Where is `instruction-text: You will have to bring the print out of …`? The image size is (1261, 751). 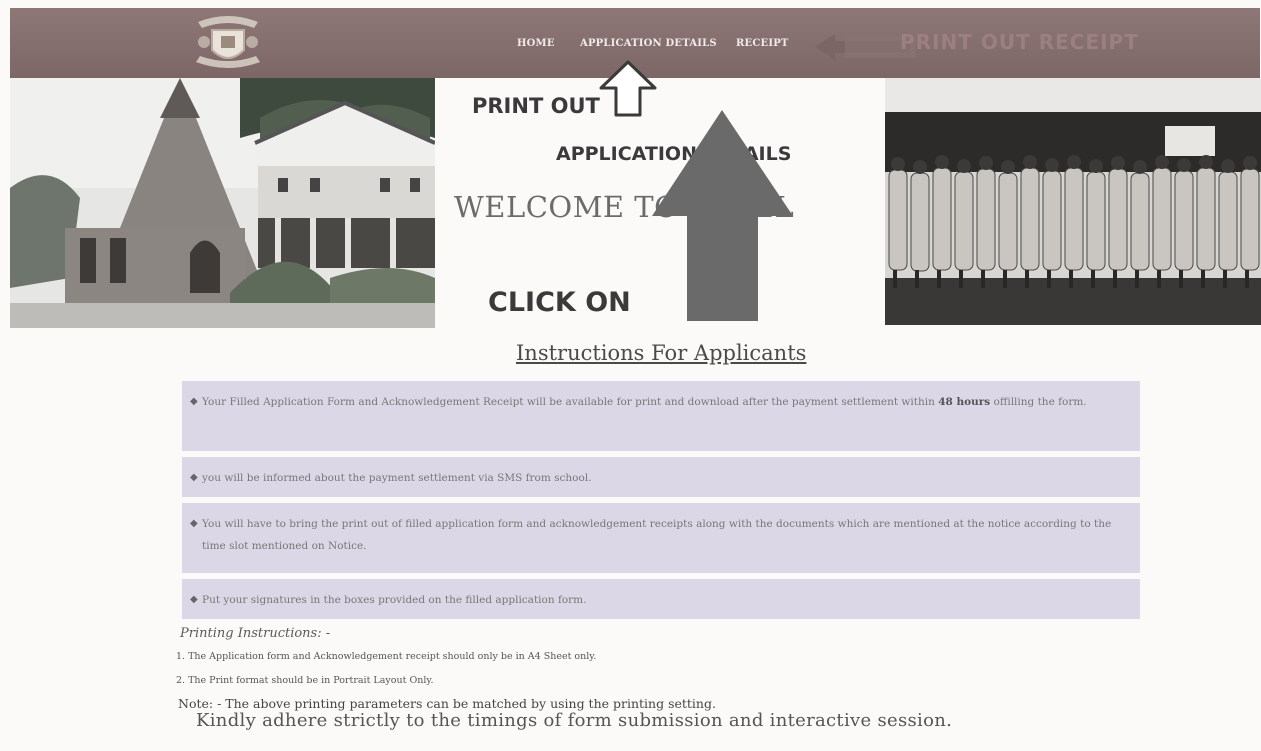
instruction-text: You will have to bring the print out of … is located at coordinates (657, 535).